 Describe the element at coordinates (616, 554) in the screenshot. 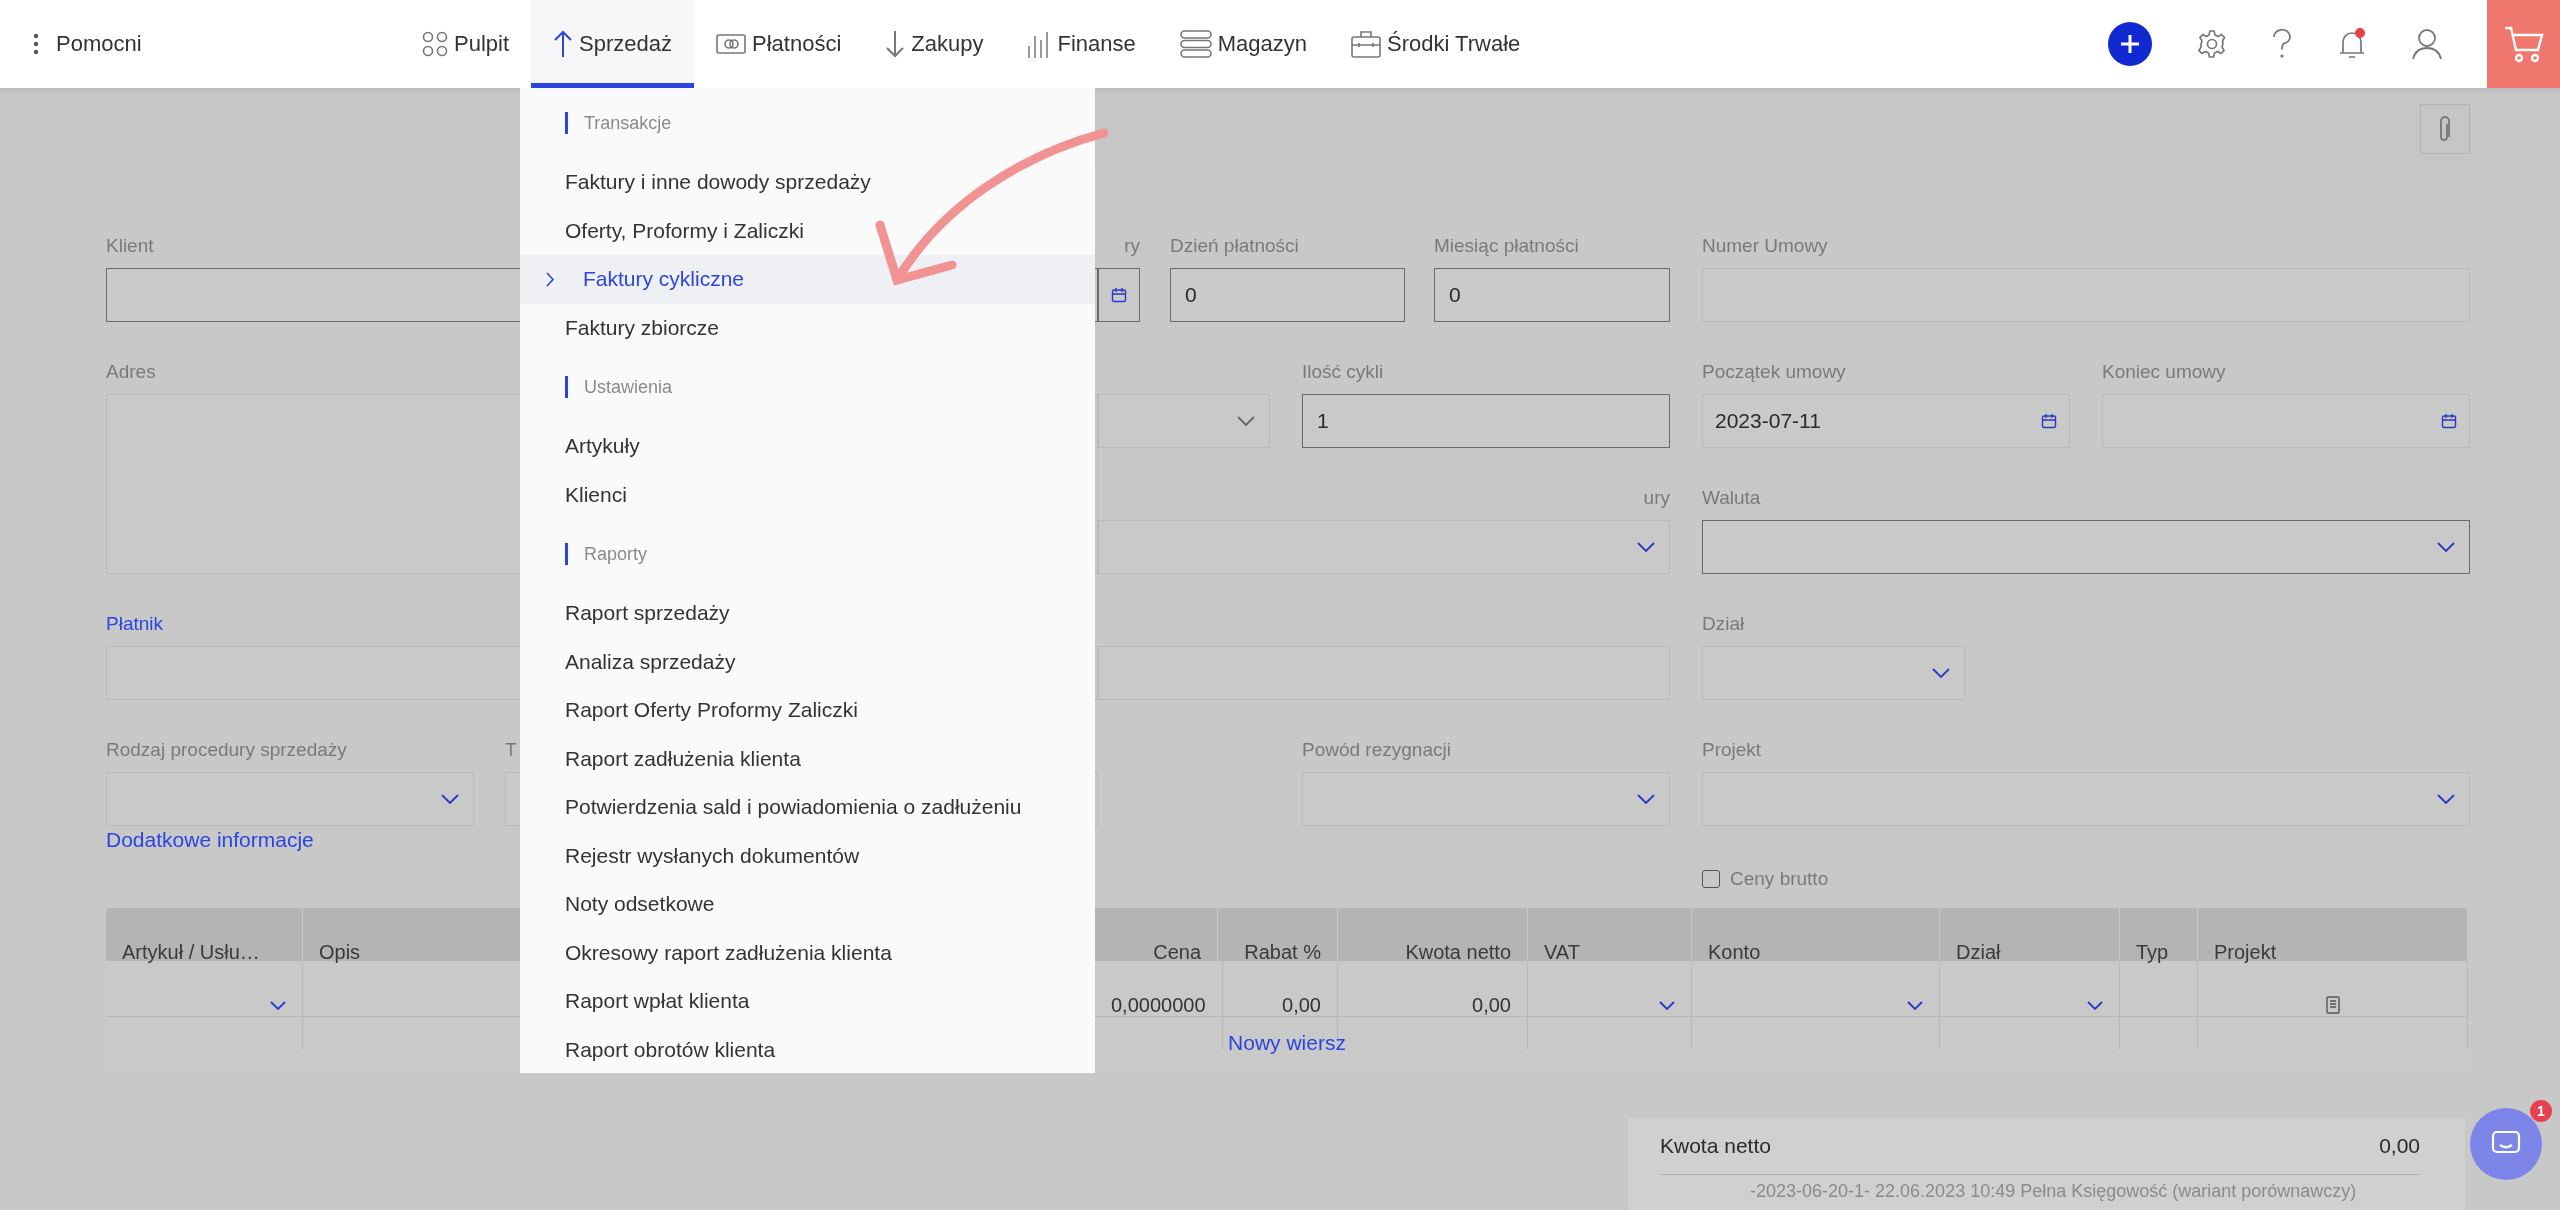

I see `menu-section-title: Raporty` at that location.